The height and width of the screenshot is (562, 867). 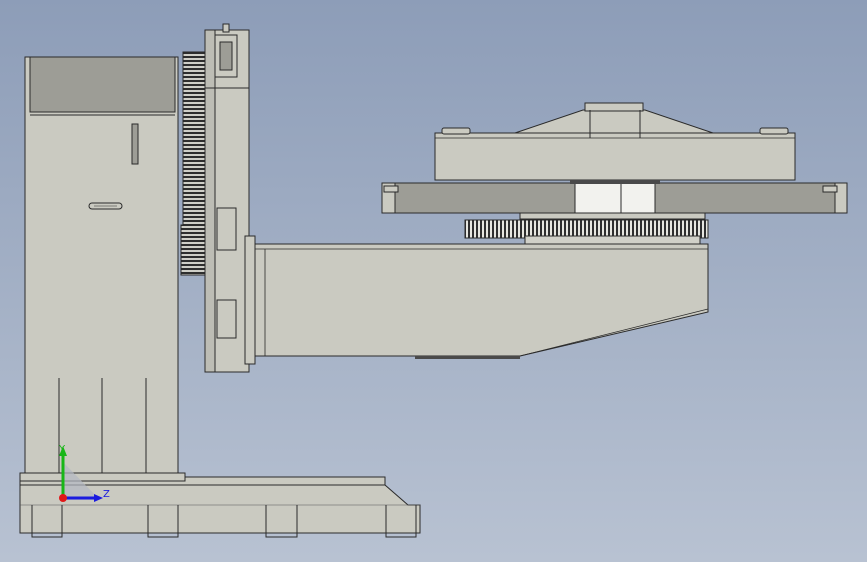 I want to click on column-top-cap, so click(x=102, y=84).